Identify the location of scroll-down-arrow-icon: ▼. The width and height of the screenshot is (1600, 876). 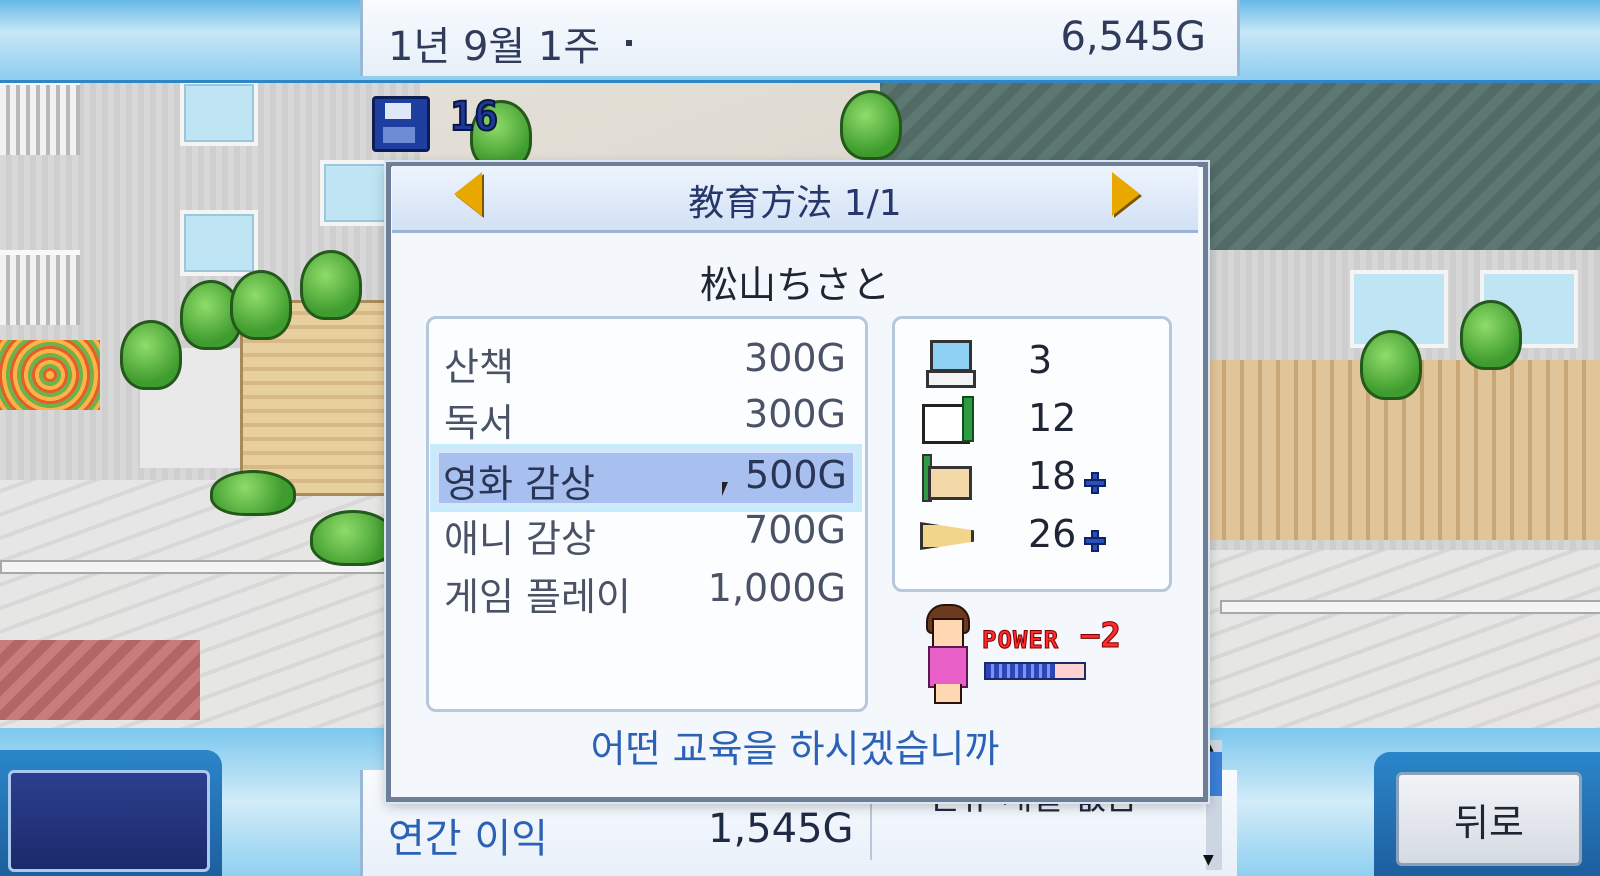
(1208, 860).